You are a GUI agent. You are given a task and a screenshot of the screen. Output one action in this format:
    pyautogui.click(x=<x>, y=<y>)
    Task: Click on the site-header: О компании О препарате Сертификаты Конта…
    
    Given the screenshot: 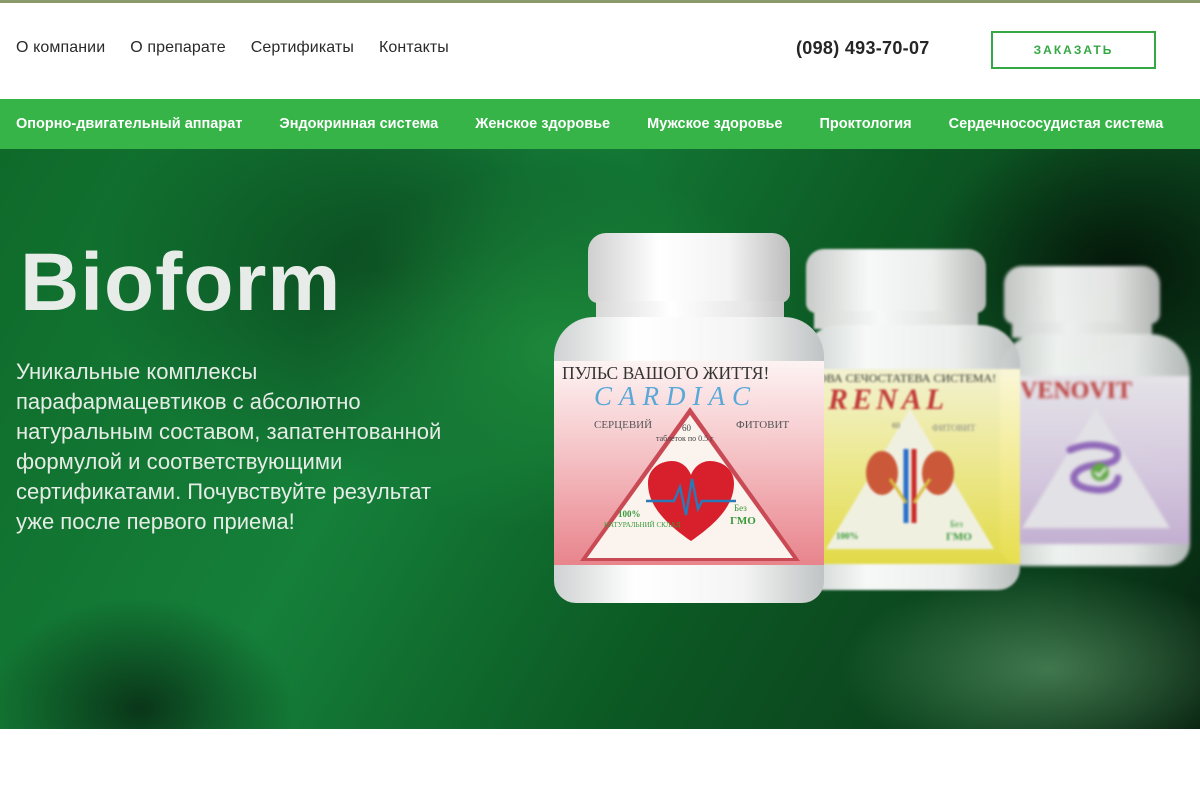 What is the action you would take?
    pyautogui.click(x=600, y=51)
    